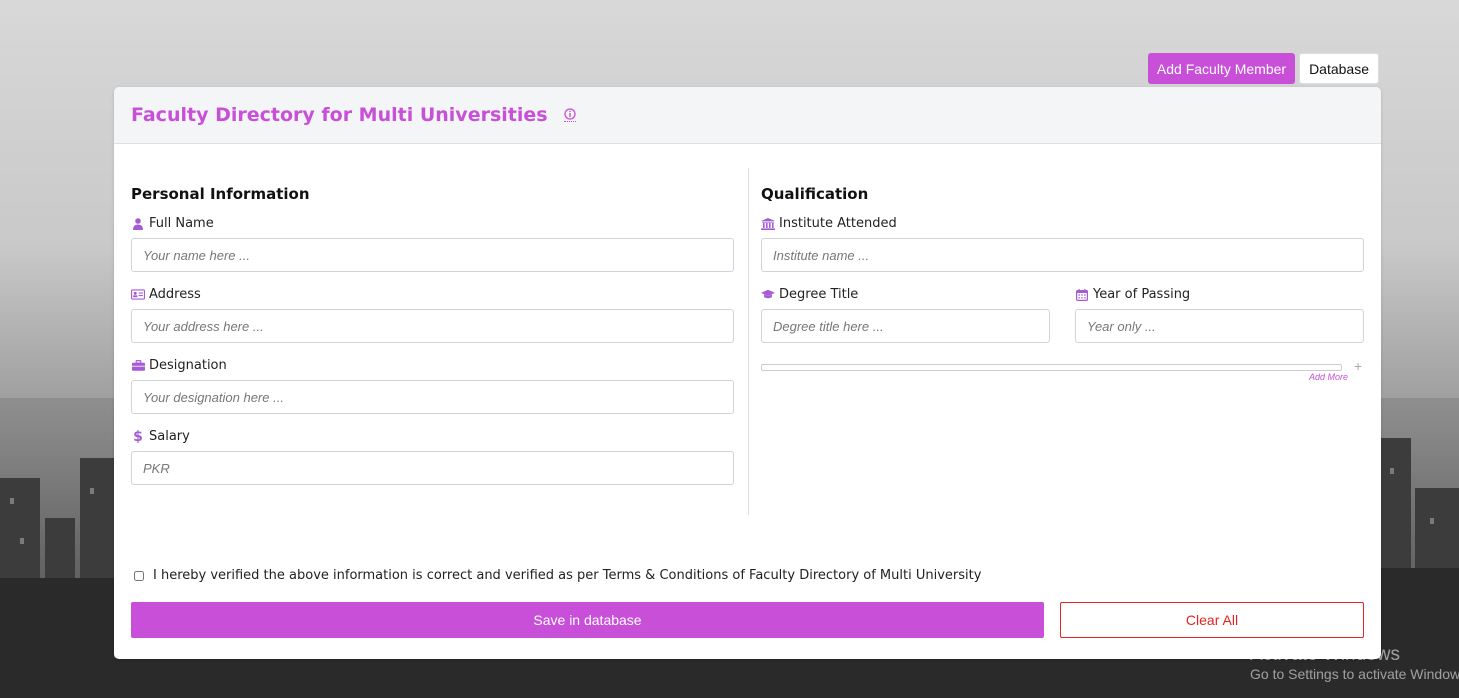 The height and width of the screenshot is (698, 1459). What do you see at coordinates (138, 295) in the screenshot?
I see `id-card-icon` at bounding box center [138, 295].